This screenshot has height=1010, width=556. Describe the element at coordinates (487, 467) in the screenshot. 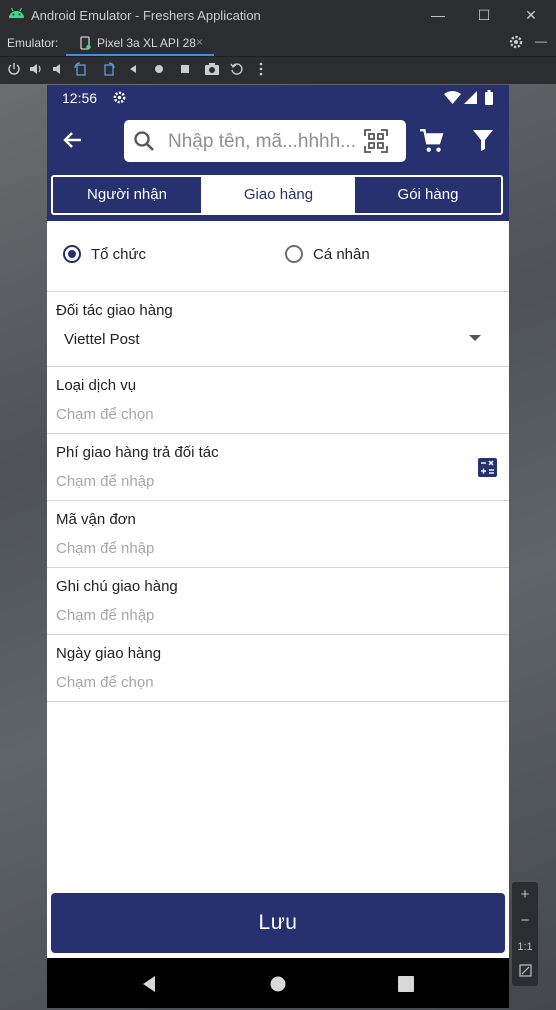

I see `calculator-icon` at that location.